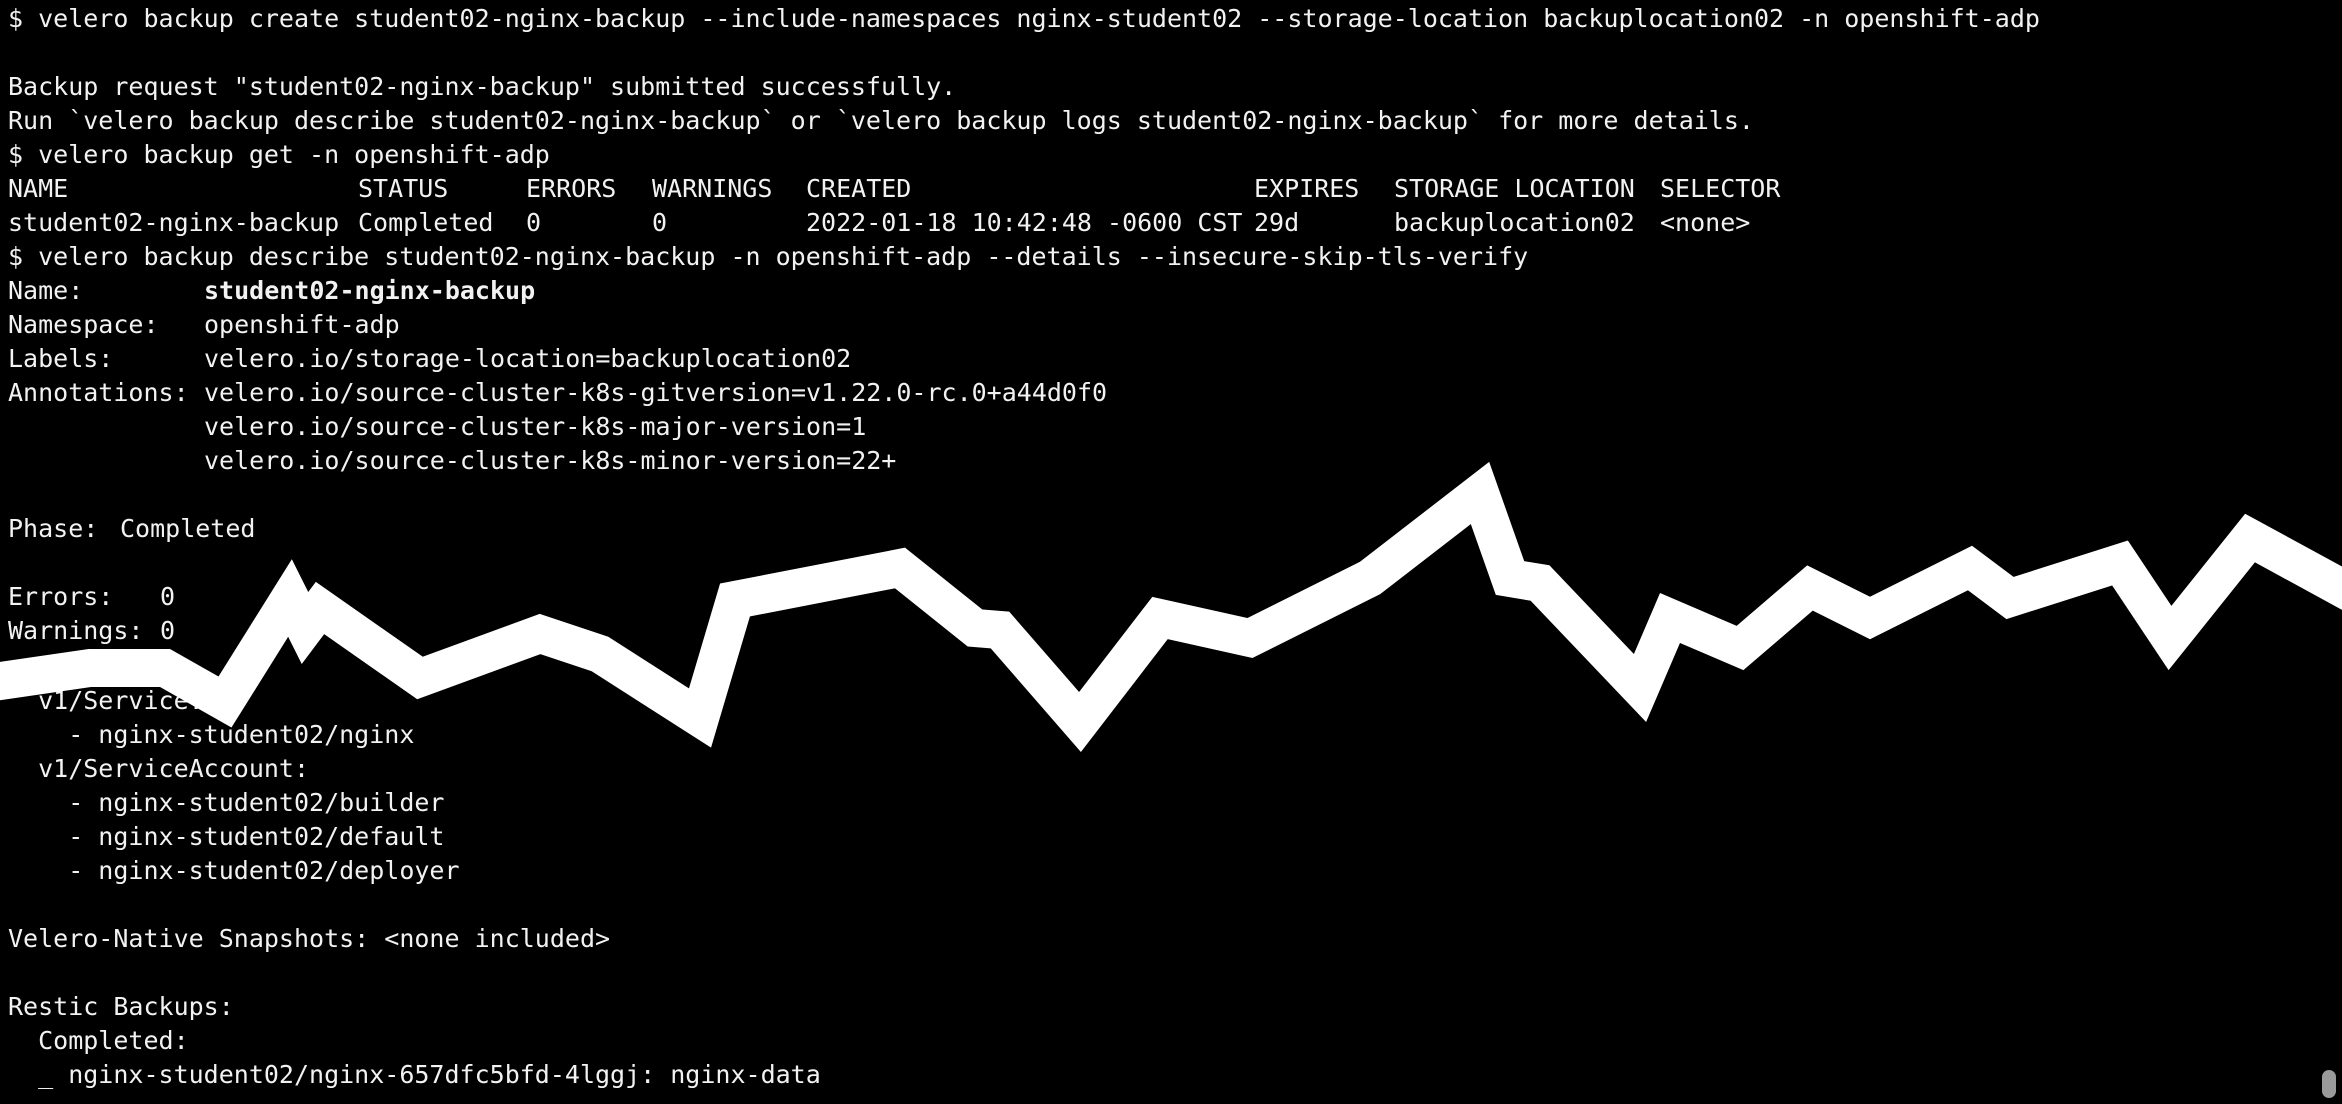  What do you see at coordinates (1307, 188) in the screenshot?
I see `column-header-expires: EXPIRES` at bounding box center [1307, 188].